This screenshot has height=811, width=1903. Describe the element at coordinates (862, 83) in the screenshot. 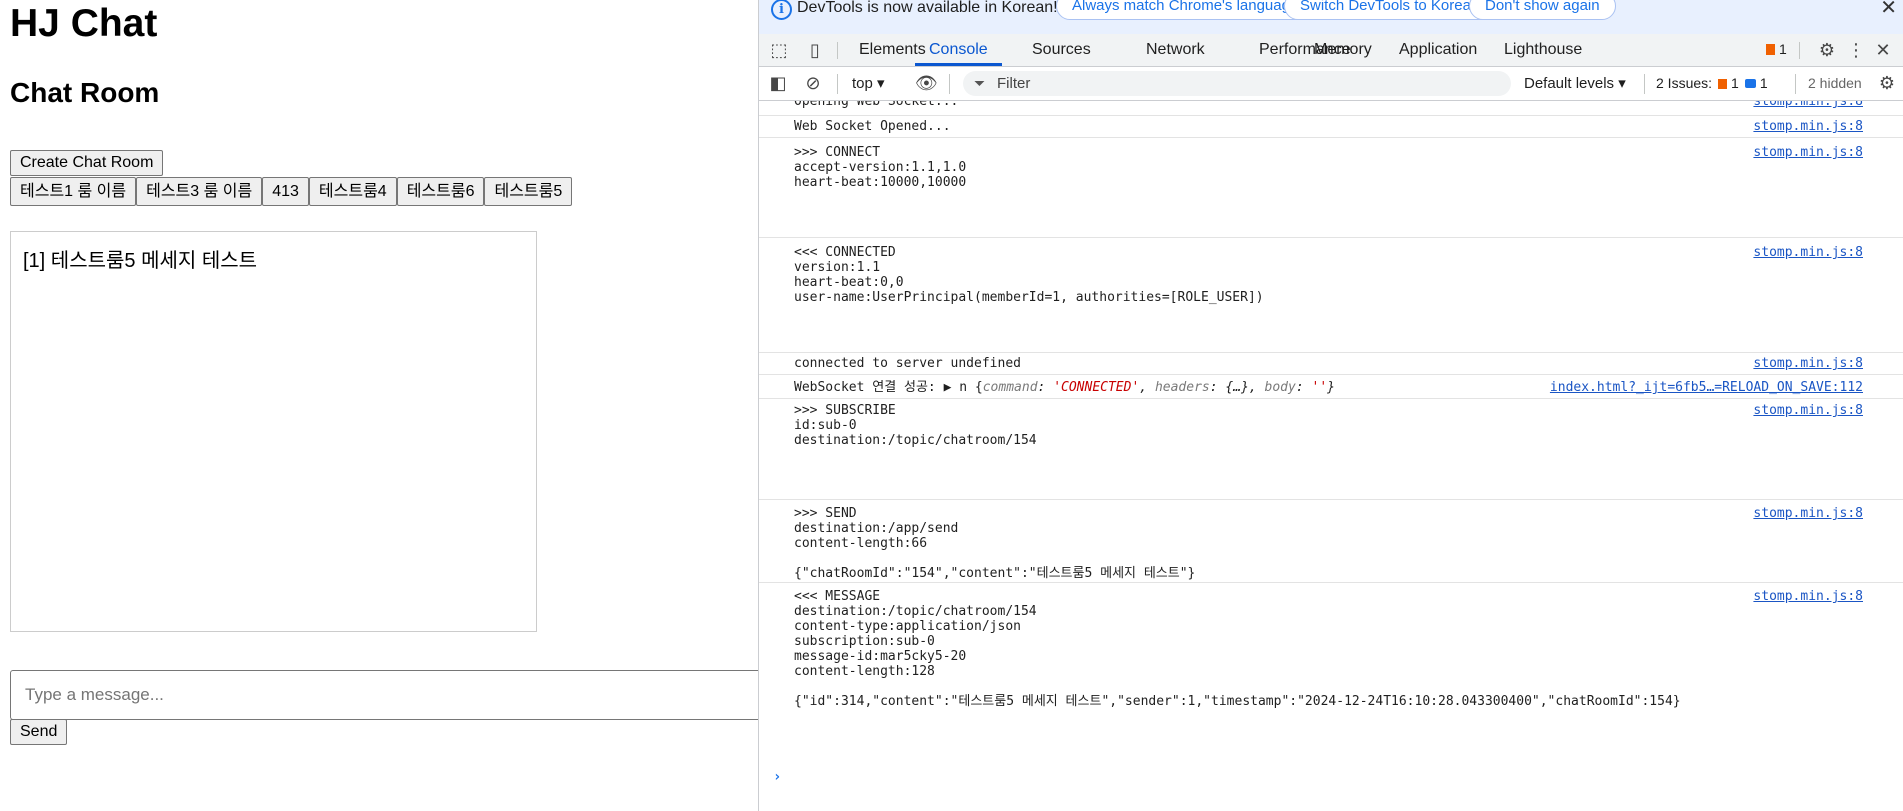

I see `context-value: top` at that location.